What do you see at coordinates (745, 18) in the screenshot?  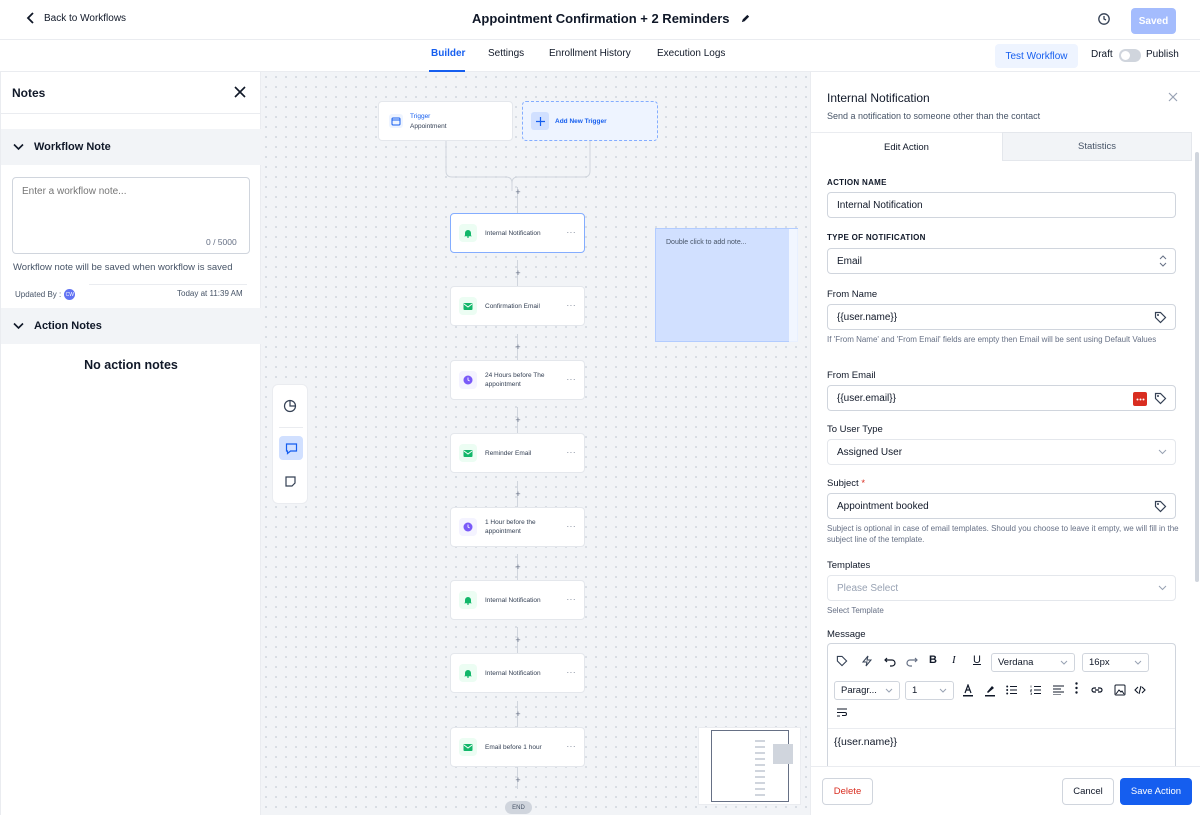 I see `edit-title-icon` at bounding box center [745, 18].